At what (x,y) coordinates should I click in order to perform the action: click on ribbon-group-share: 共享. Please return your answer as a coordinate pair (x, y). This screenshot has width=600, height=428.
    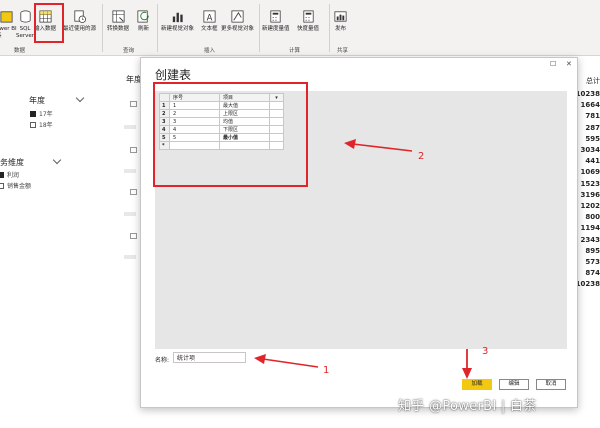
    Looking at the image, I should click on (343, 51).